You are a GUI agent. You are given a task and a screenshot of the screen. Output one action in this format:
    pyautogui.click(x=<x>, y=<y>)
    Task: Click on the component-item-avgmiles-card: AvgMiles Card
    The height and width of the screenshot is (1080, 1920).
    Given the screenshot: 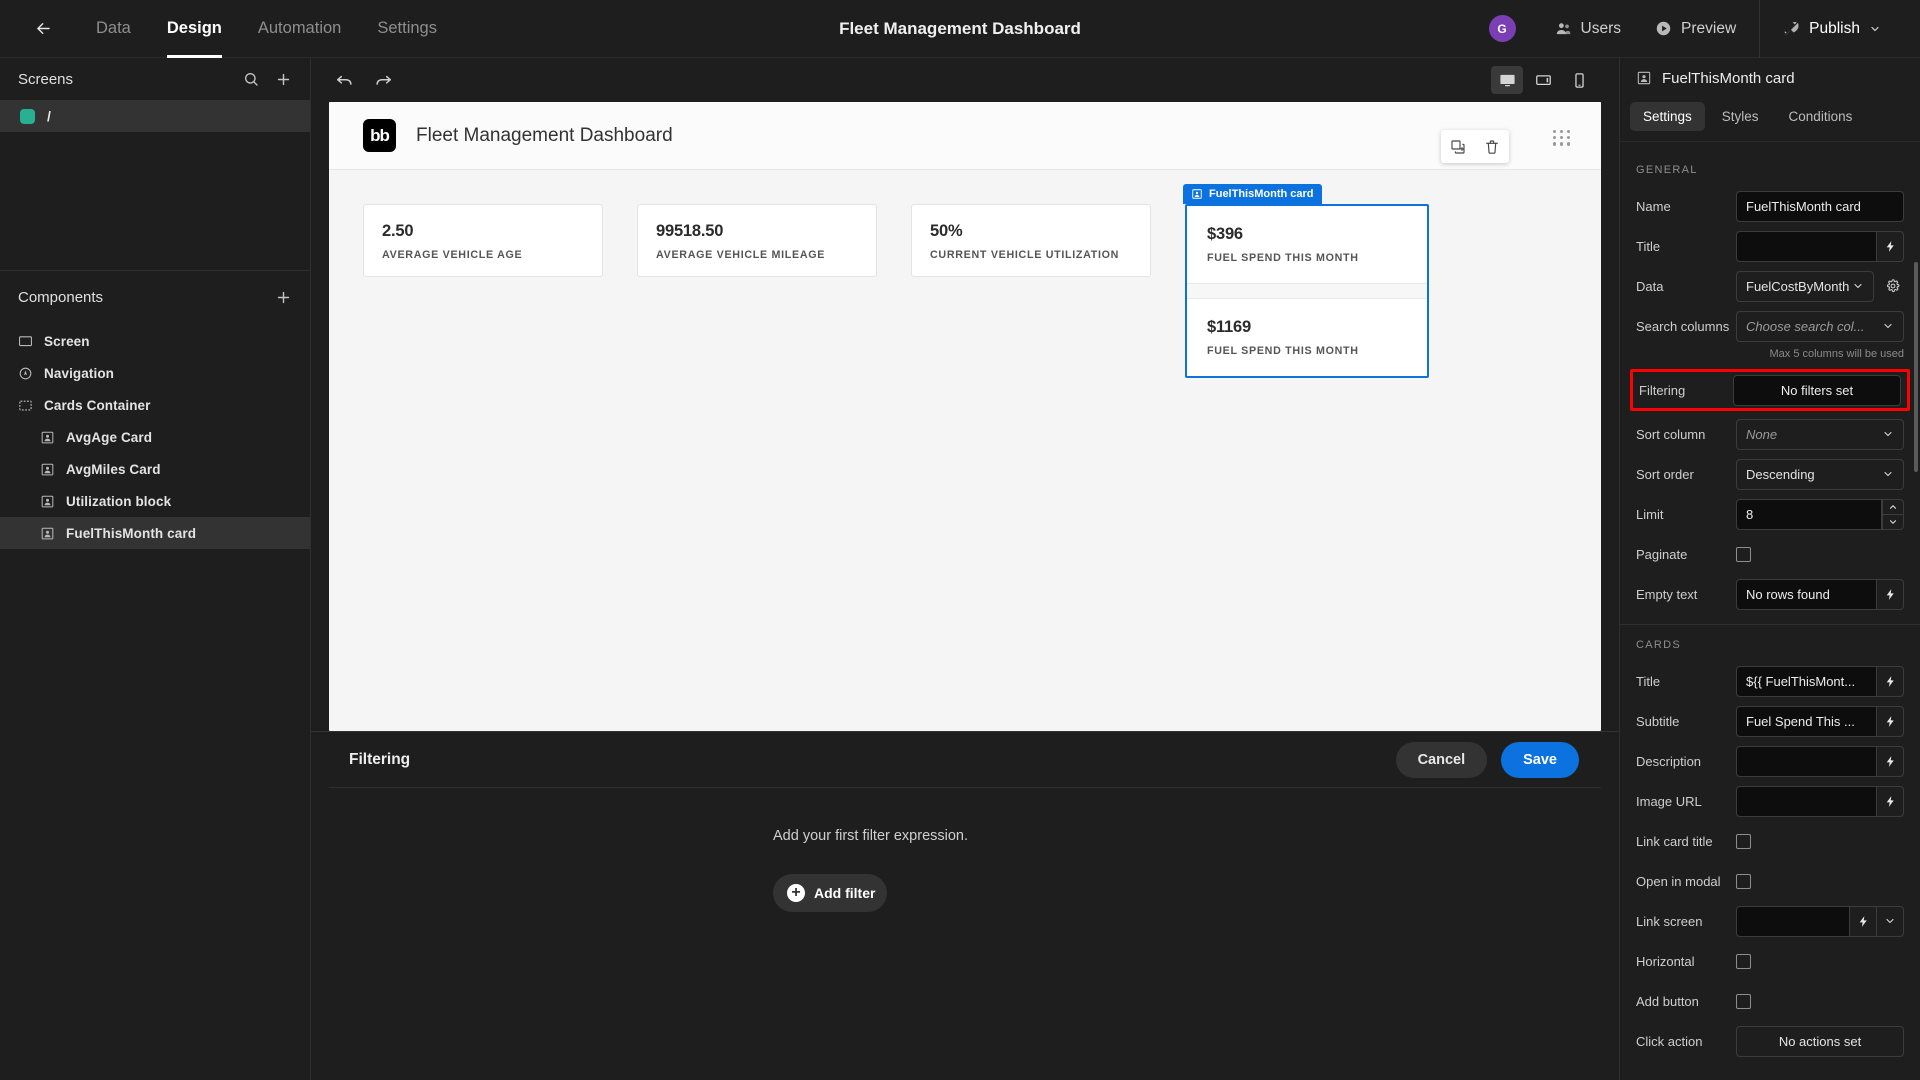 What is the action you would take?
    pyautogui.click(x=155, y=469)
    